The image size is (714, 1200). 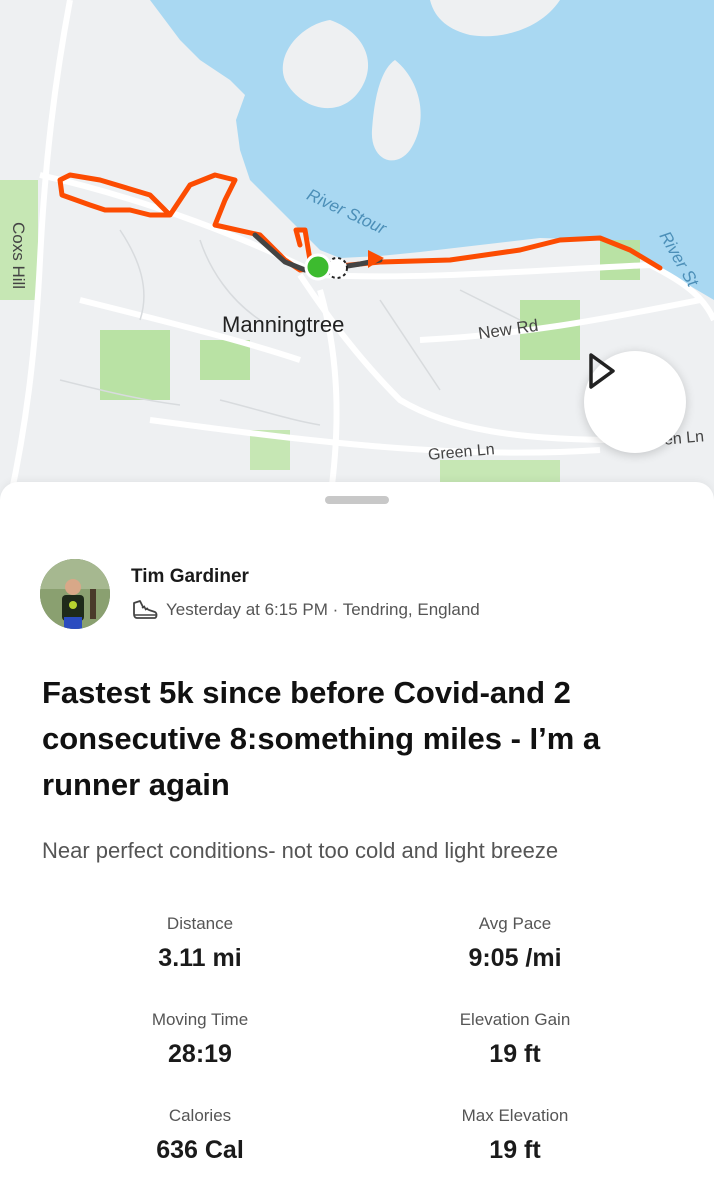 I want to click on stat-avg-pace: Avg Pace 9:05 /mi, so click(x=515, y=943).